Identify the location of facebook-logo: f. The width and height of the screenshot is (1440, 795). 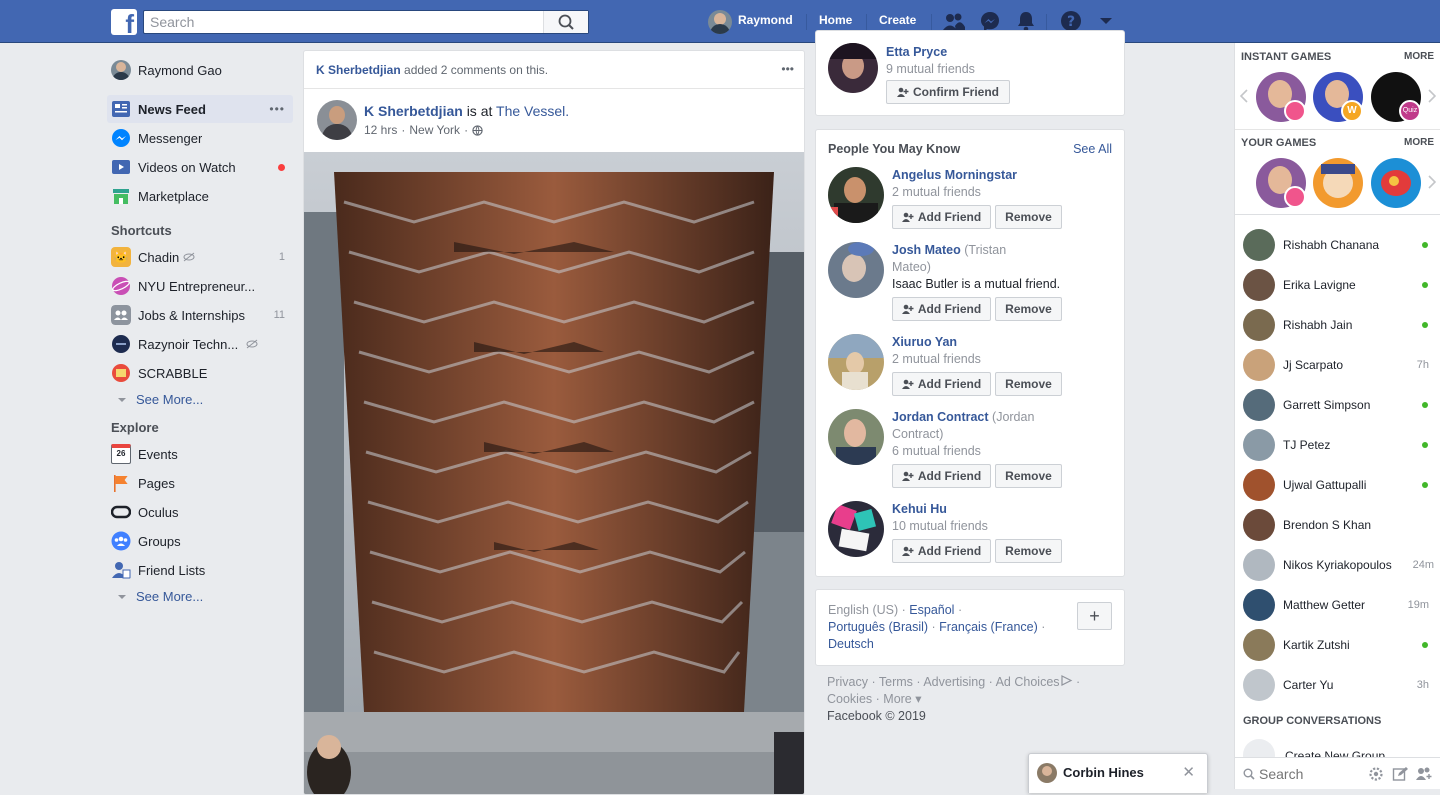
(124, 22).